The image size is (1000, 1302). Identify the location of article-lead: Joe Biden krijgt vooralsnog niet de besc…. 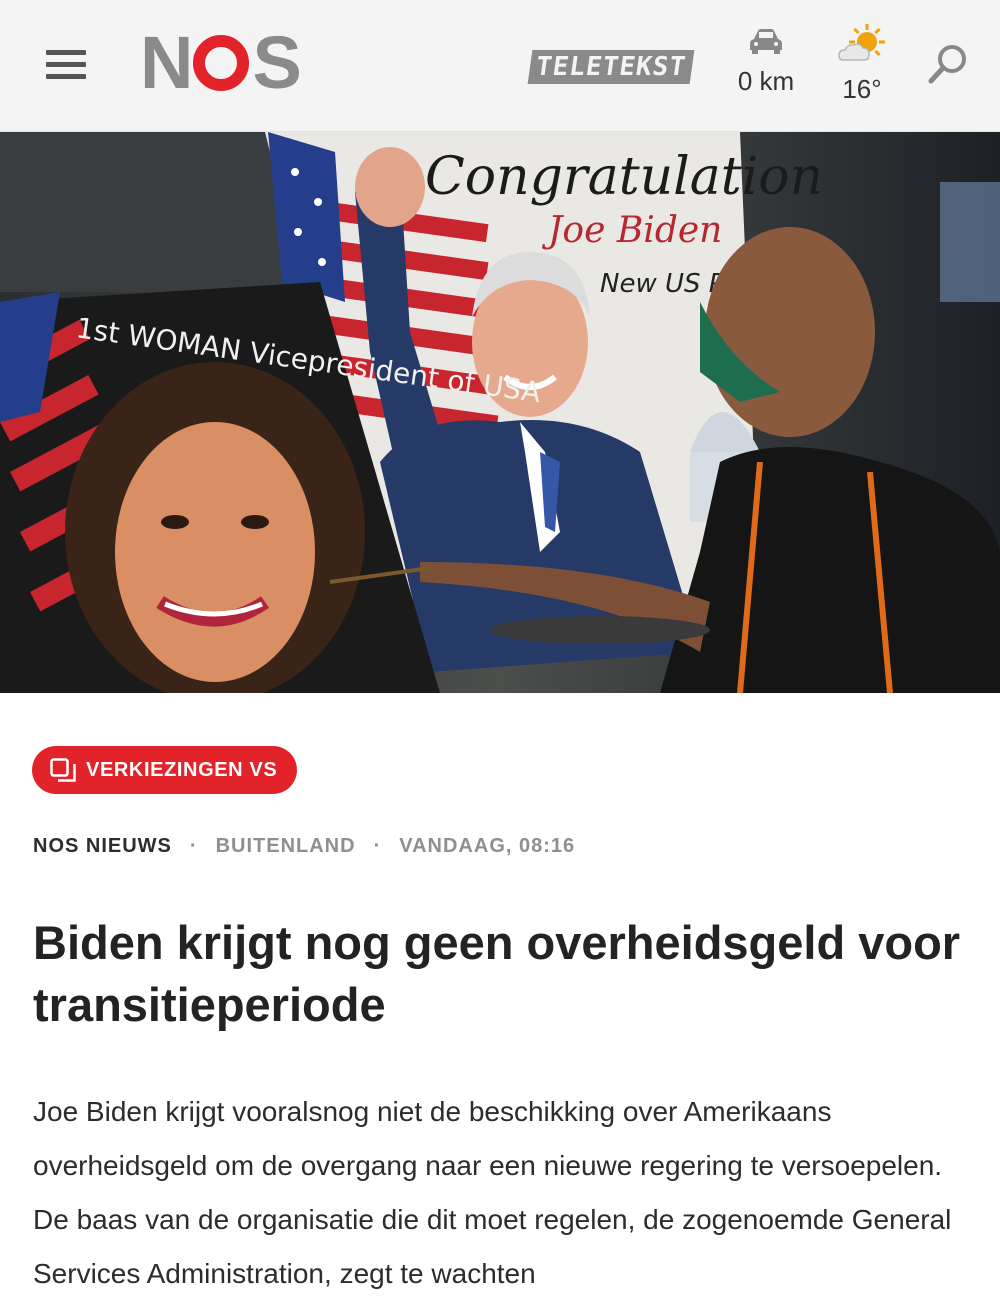
(492, 1192).